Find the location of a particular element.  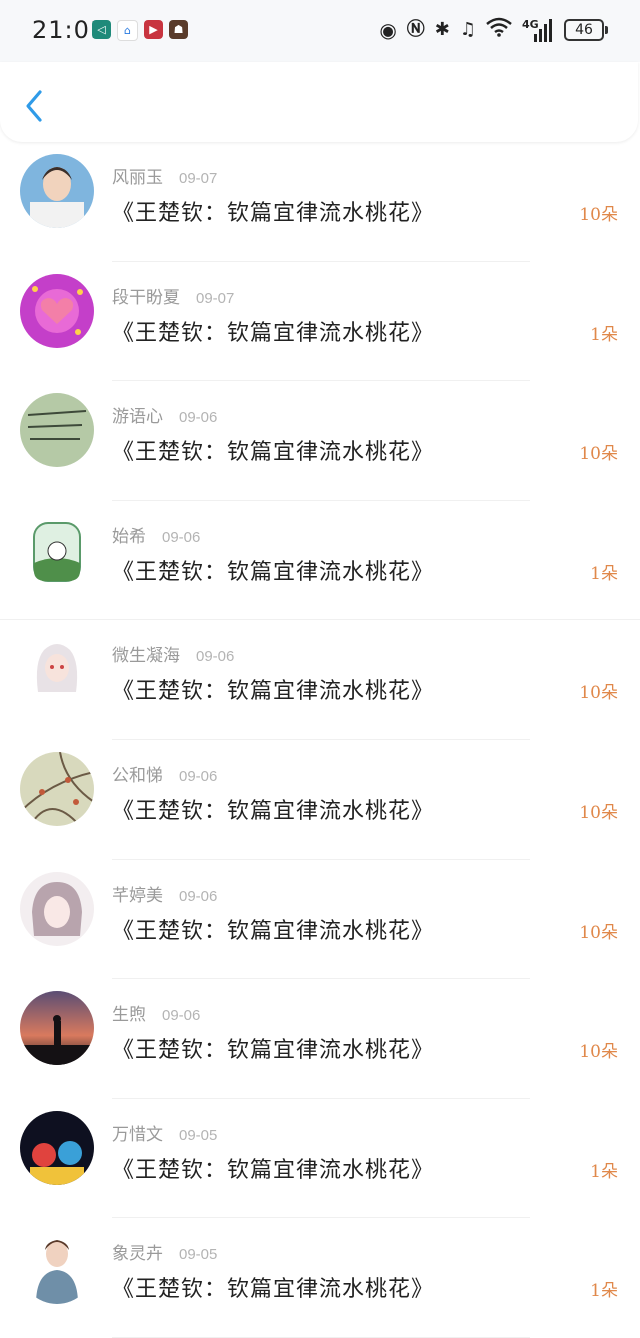

list-item: 公和悌 09-06 《王楚钦：钦篇宜律流水桃花》 10朵 is located at coordinates (320, 800).